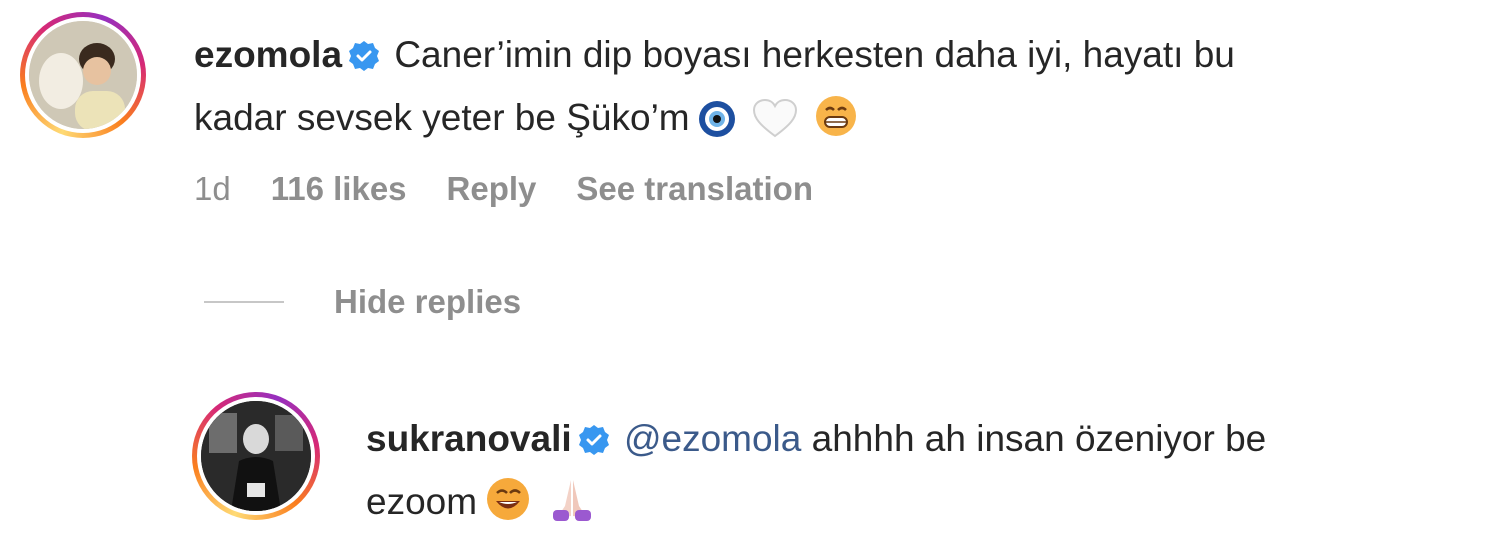 The width and height of the screenshot is (1489, 555). I want to click on reply-text-line1: ahhhh ah insan özeniyor be, so click(1039, 438).